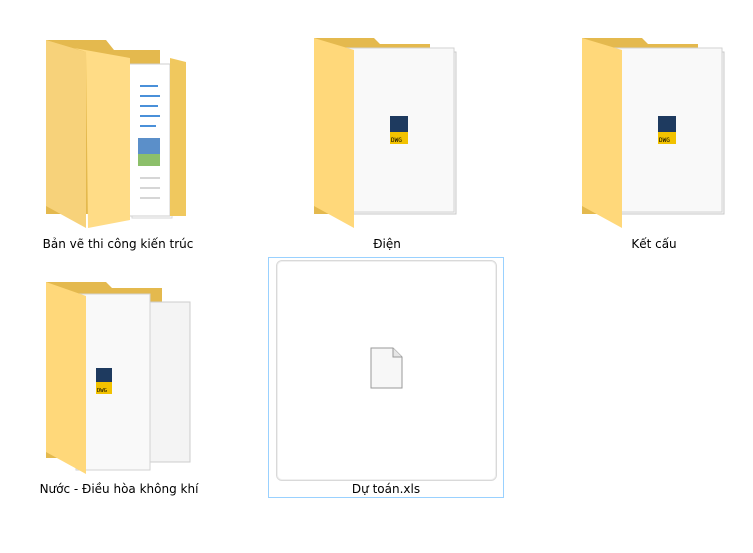 The height and width of the screenshot is (553, 753). I want to click on item-label: Nước - Điều hòa không khí, so click(119, 489).